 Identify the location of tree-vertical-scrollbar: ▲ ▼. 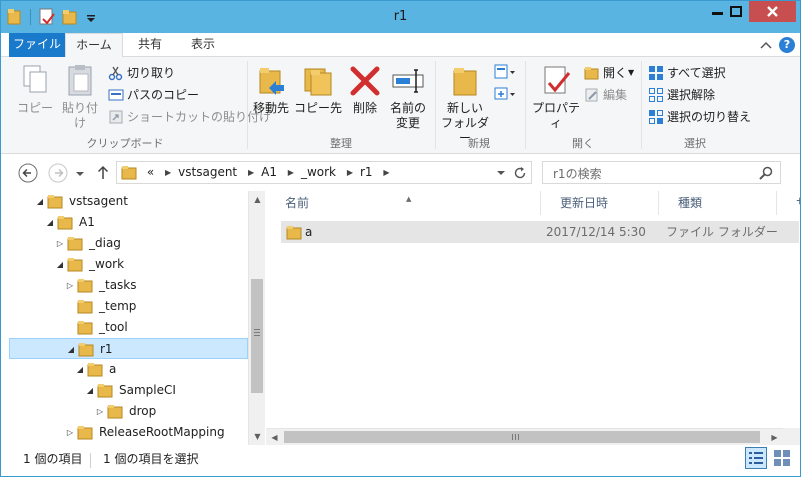
(256, 318).